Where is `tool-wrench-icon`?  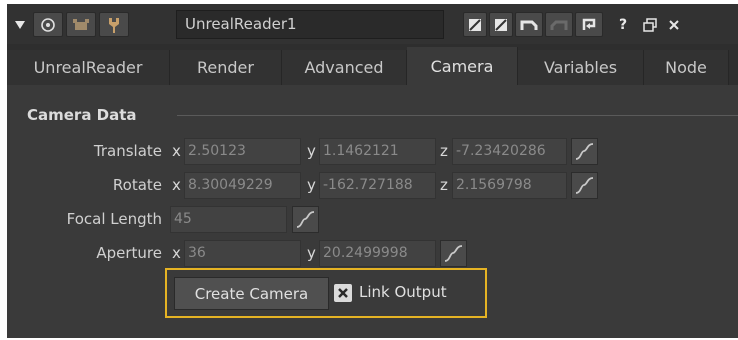 tool-wrench-icon is located at coordinates (114, 24).